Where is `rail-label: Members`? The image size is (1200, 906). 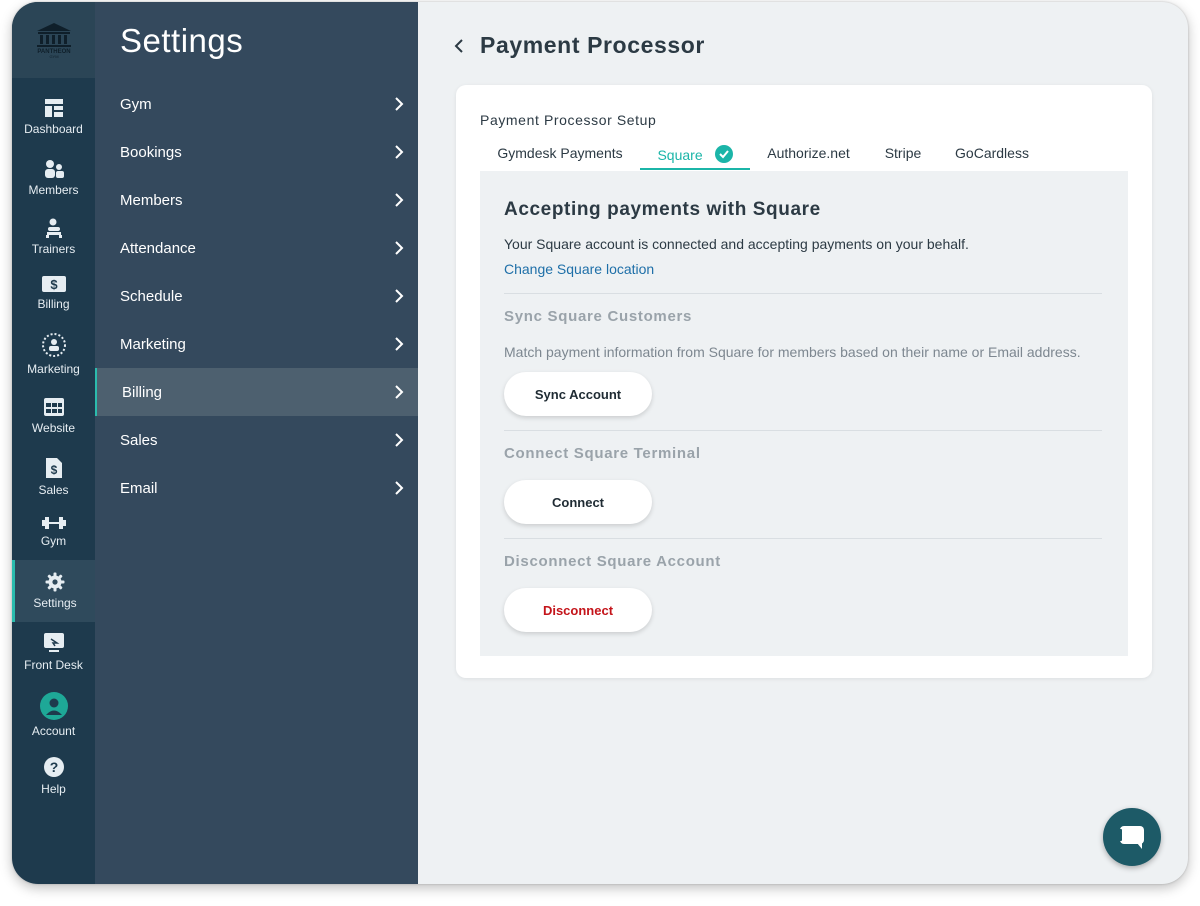 rail-label: Members is located at coordinates (53, 190).